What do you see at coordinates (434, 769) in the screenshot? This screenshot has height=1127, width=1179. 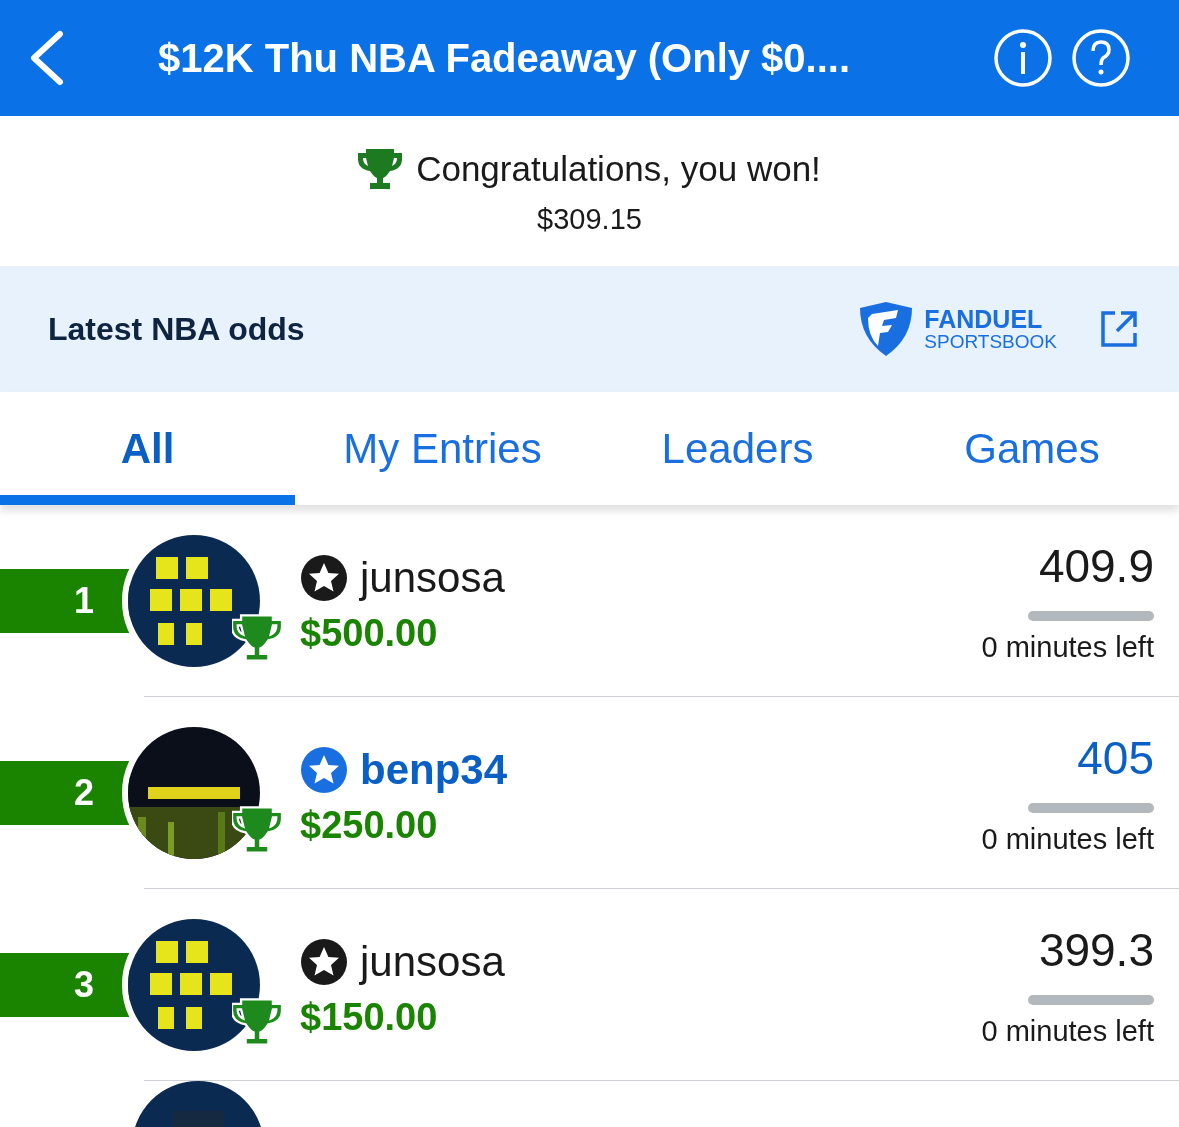 I see `username: benp34` at bounding box center [434, 769].